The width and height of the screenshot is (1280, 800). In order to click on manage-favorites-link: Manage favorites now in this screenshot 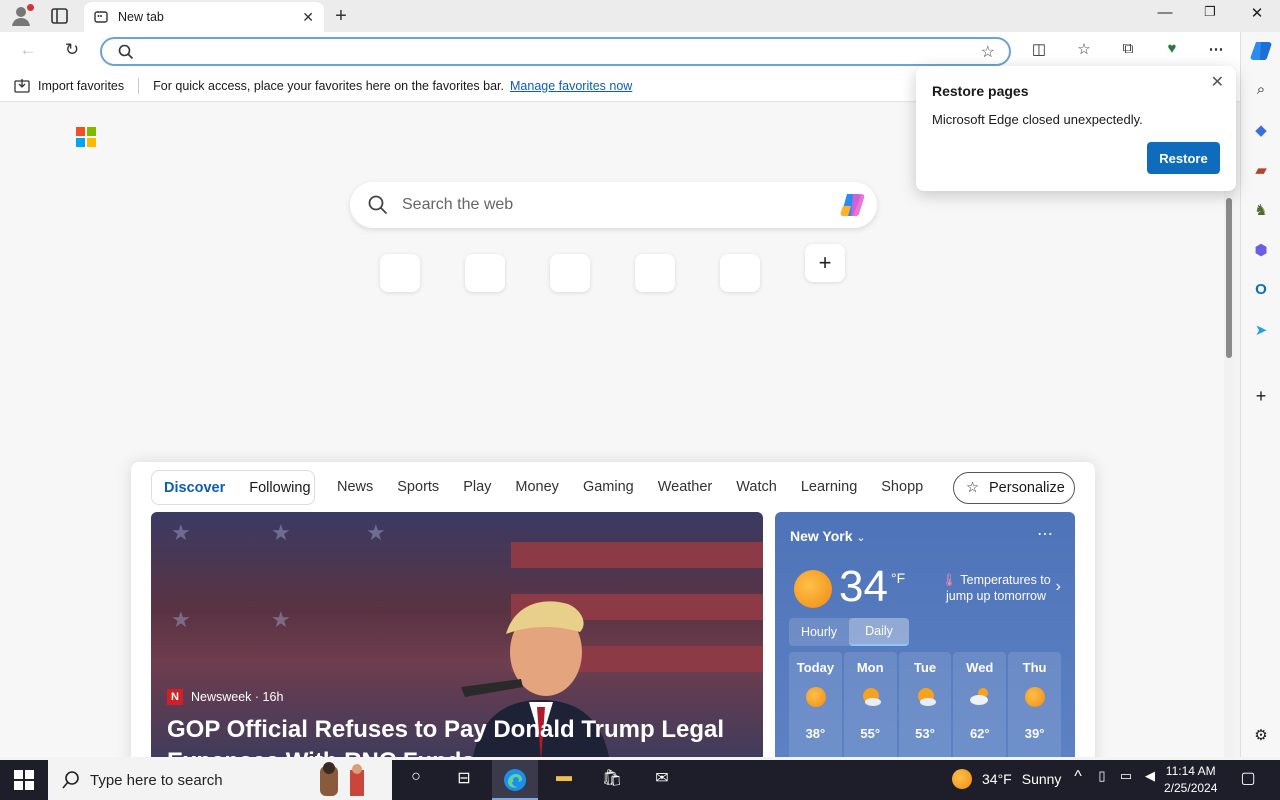, I will do `click(571, 86)`.